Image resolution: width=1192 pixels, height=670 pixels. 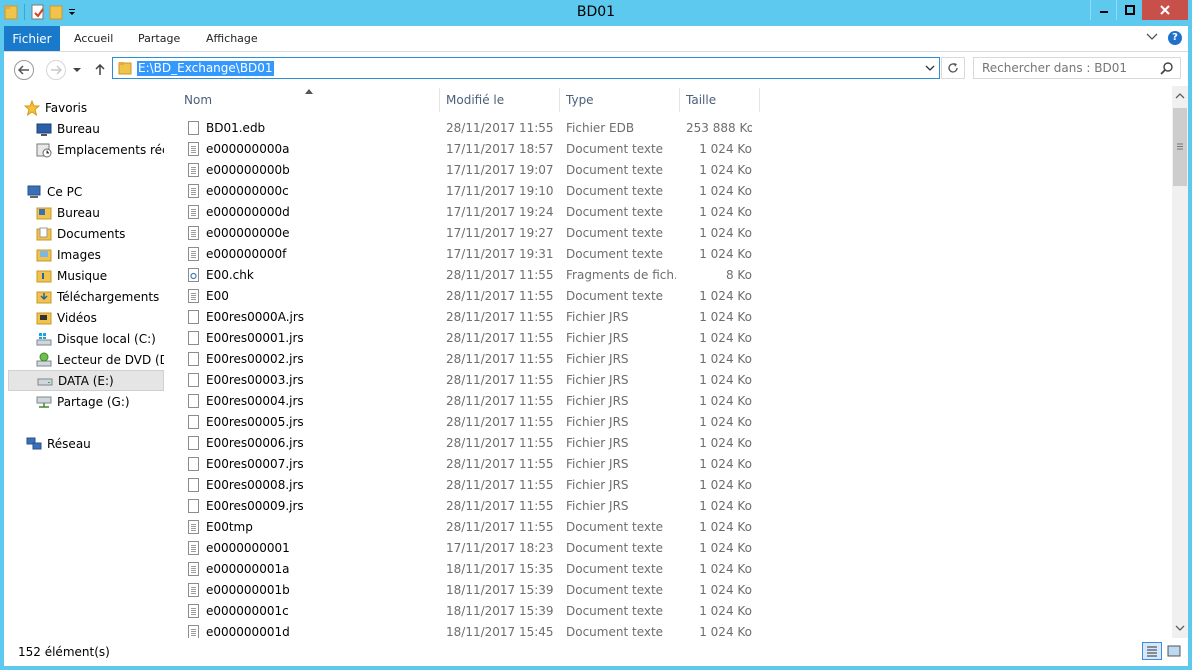 I want to click on expand-ribbon-button, so click(x=1152, y=38).